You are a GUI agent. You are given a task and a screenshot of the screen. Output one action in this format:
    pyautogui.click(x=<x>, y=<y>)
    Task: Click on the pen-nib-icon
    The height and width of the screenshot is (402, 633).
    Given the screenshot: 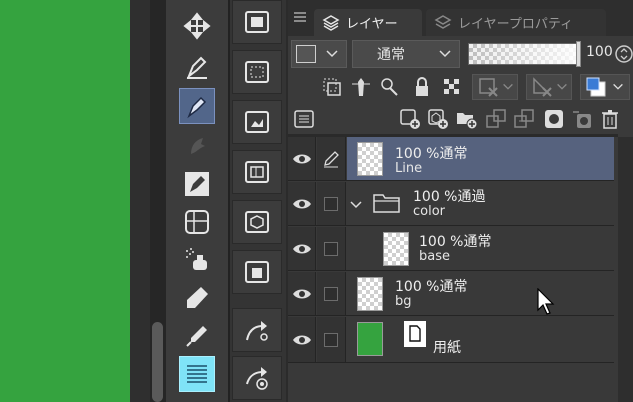 What is the action you would take?
    pyautogui.click(x=197, y=184)
    